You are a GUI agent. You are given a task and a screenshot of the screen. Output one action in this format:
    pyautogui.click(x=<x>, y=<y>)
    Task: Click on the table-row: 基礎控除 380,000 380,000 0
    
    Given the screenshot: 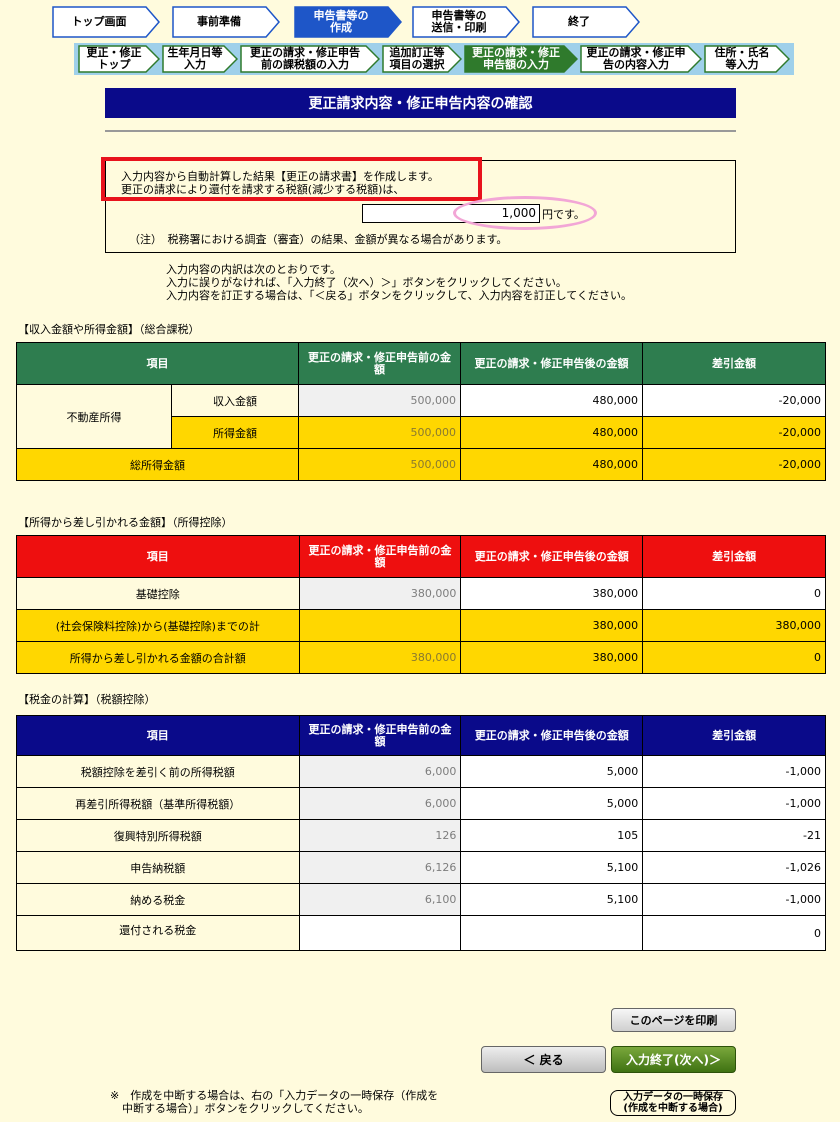 What is the action you would take?
    pyautogui.click(x=421, y=593)
    